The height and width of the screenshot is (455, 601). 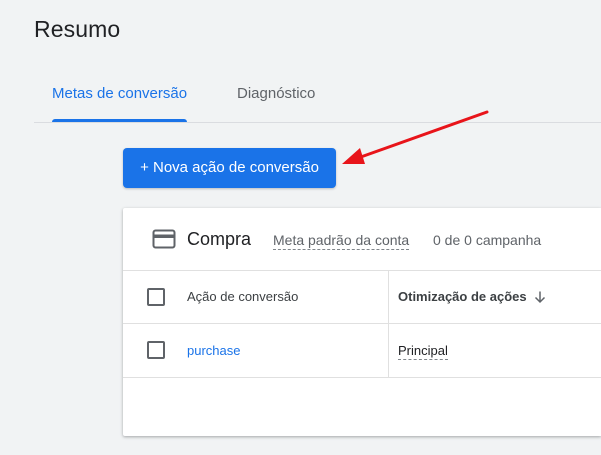 What do you see at coordinates (341, 241) in the screenshot?
I see `goal-type-label: Meta padrão da conta` at bounding box center [341, 241].